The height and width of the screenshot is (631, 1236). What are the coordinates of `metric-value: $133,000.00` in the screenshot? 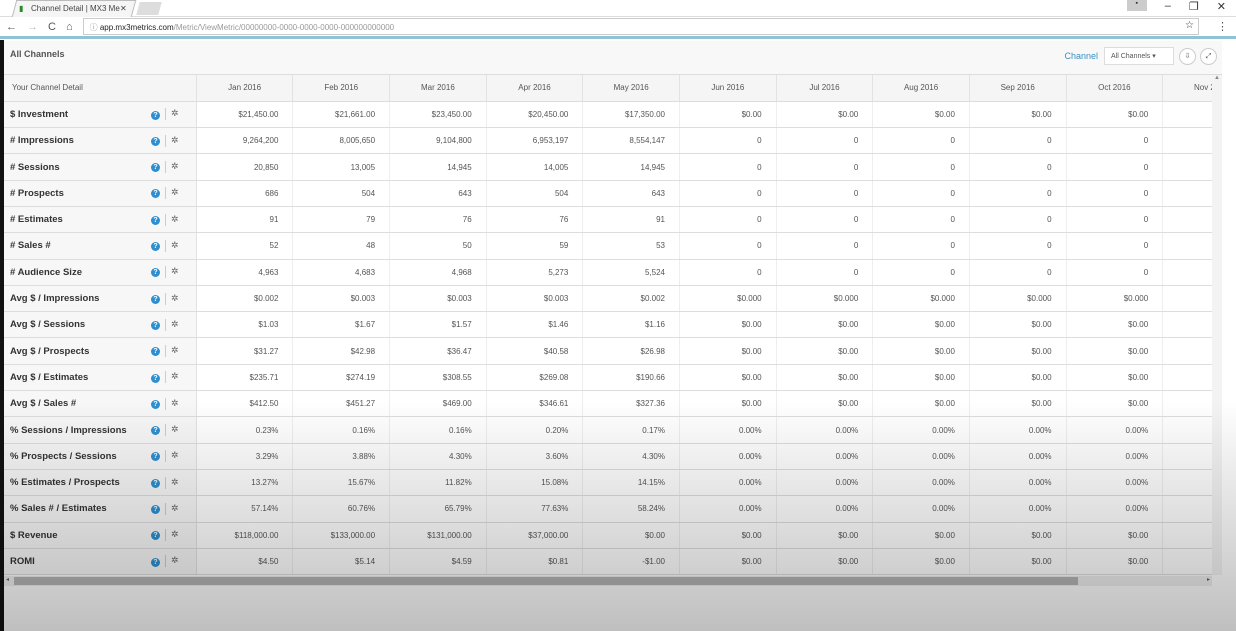 It's located at (341, 535).